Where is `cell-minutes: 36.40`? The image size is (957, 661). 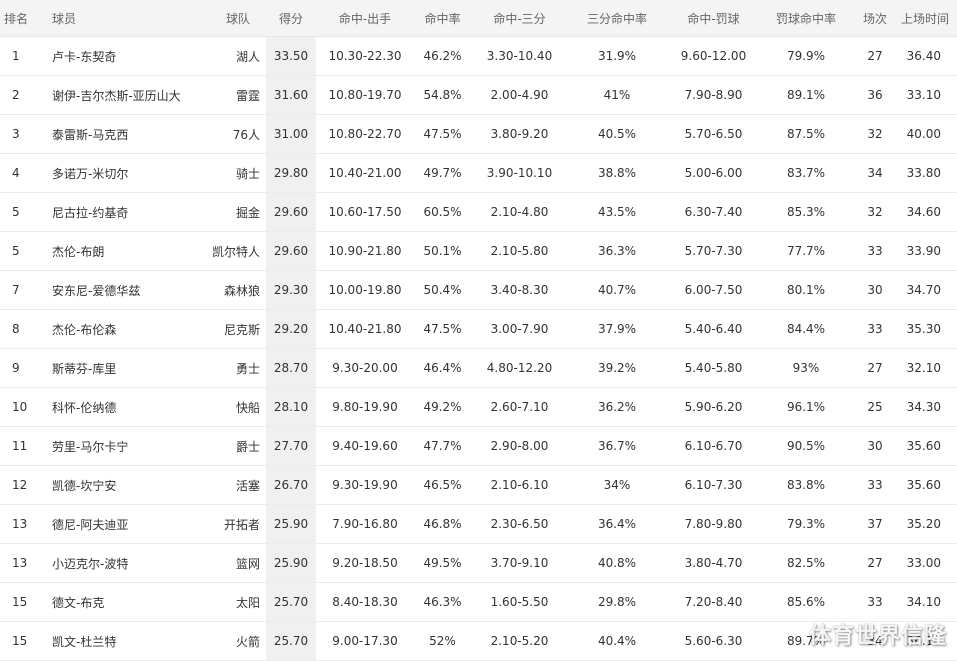
cell-minutes: 36.40 is located at coordinates (928, 56).